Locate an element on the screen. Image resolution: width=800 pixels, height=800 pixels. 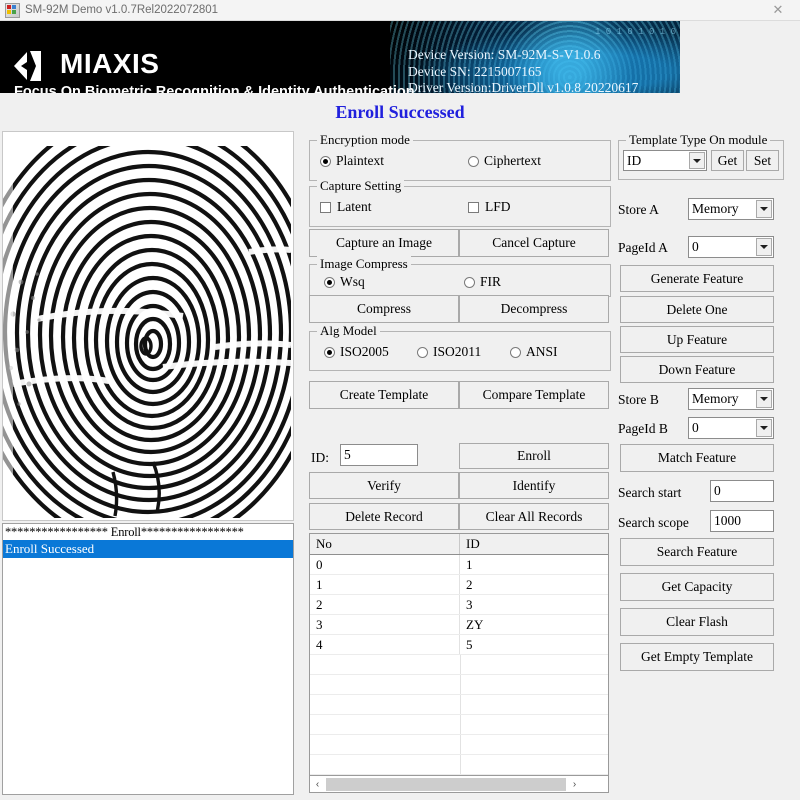
search-start-input: 0 is located at coordinates (742, 491).